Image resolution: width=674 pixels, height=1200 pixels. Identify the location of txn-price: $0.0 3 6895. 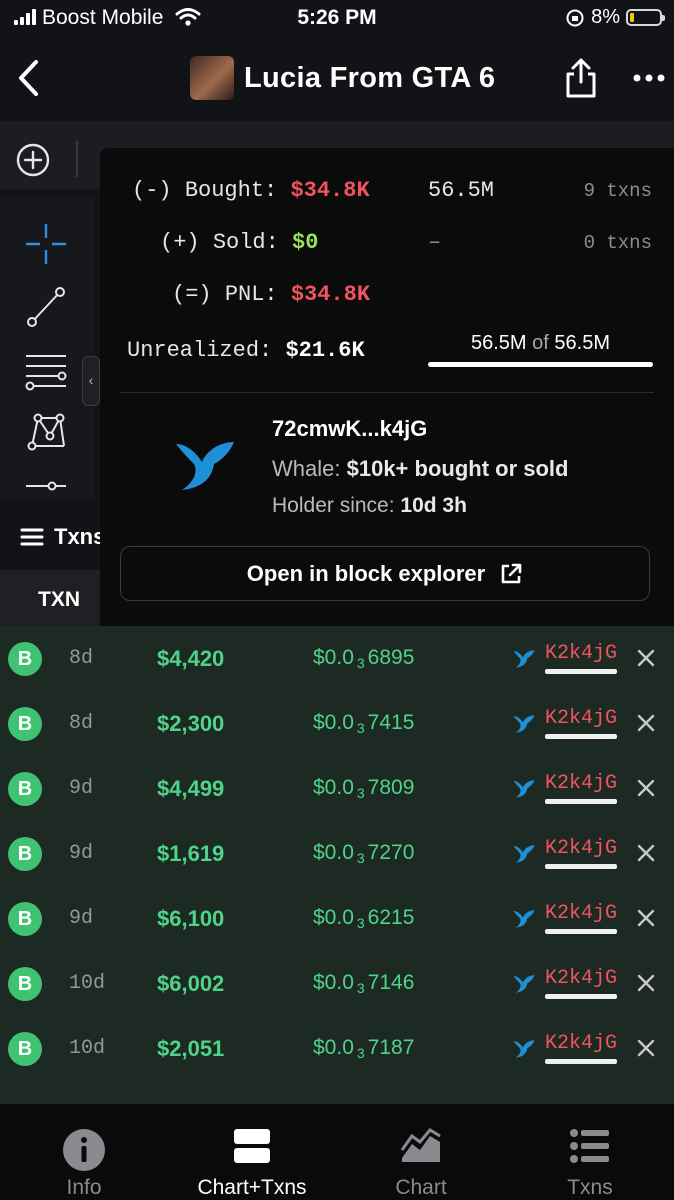
(363, 658).